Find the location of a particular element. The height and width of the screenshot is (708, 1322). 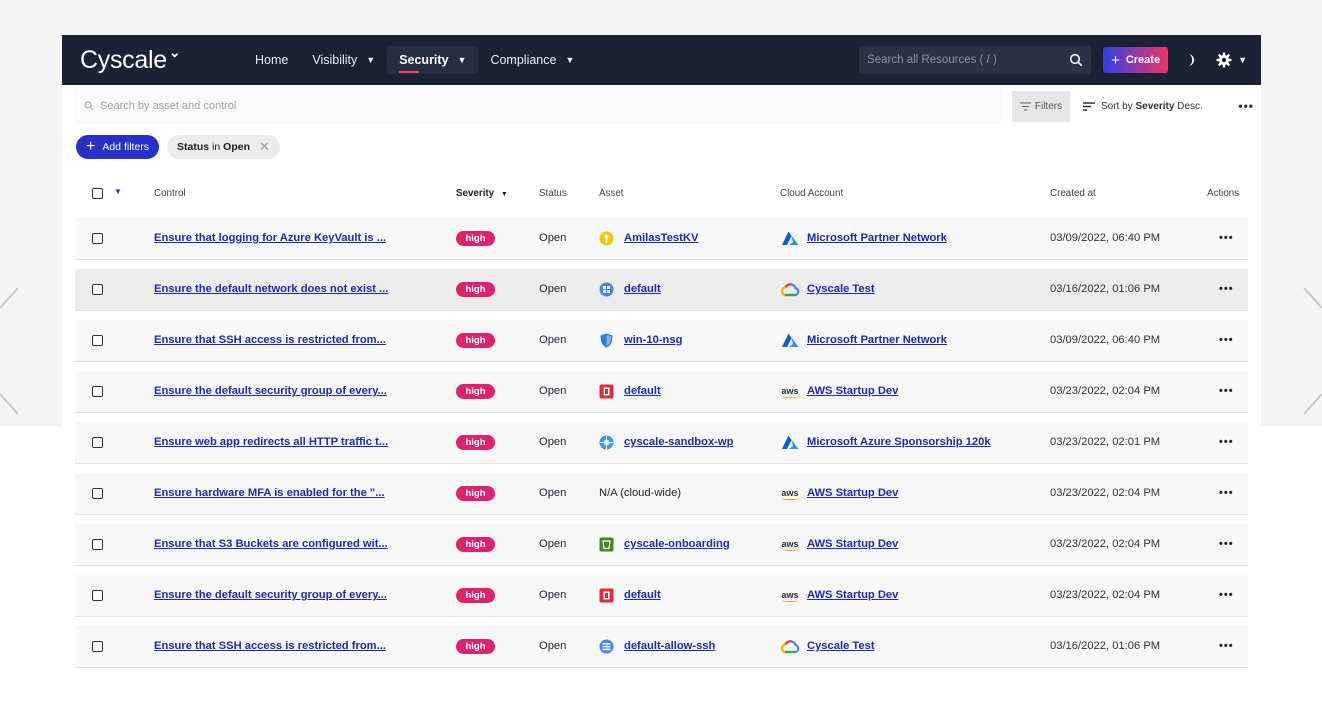

asset-link: cyscale-sandbox-wp is located at coordinates (678, 442).